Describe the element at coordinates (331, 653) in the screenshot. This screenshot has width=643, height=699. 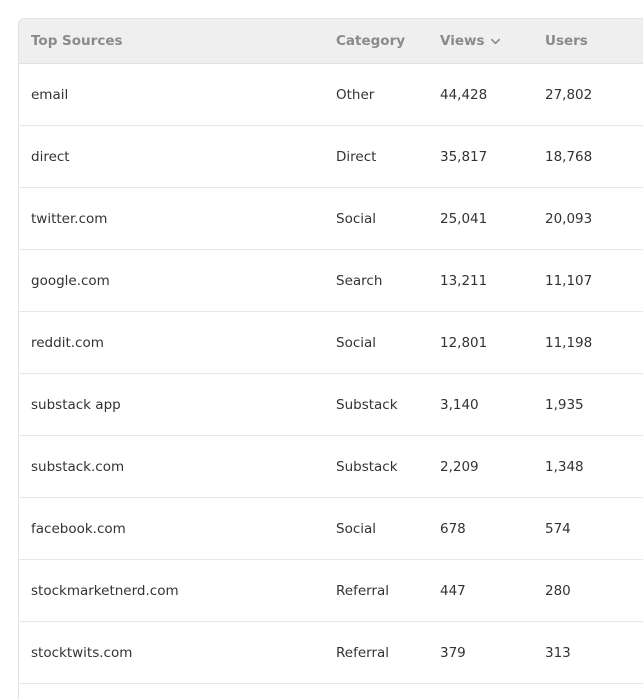
I see `table-row: stocktwits.com Referral 379 313` at that location.